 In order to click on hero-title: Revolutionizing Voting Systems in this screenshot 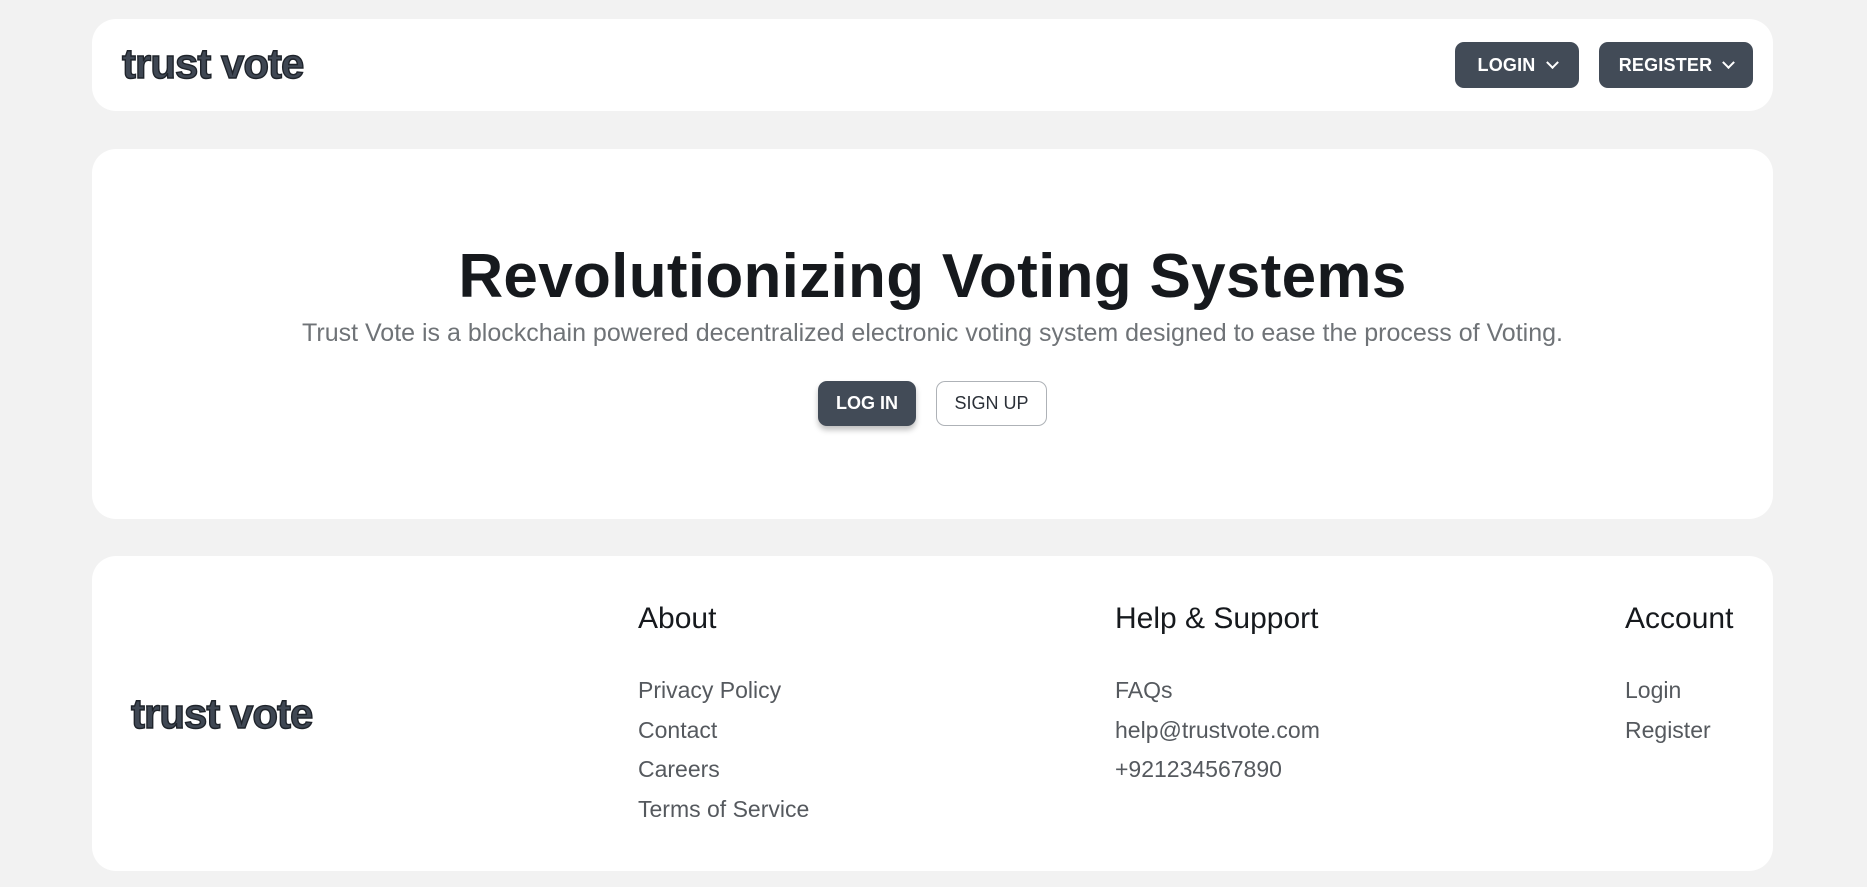, I will do `click(932, 276)`.